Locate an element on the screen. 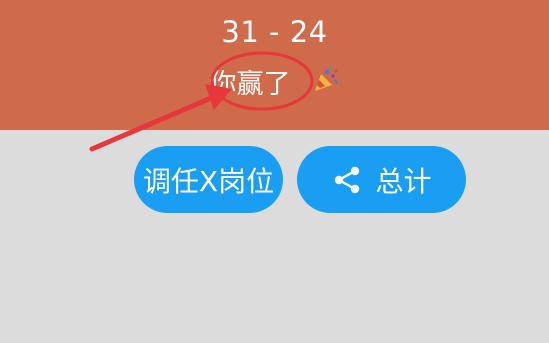 This screenshot has height=343, width=549. party-popper-icon is located at coordinates (325, 82).